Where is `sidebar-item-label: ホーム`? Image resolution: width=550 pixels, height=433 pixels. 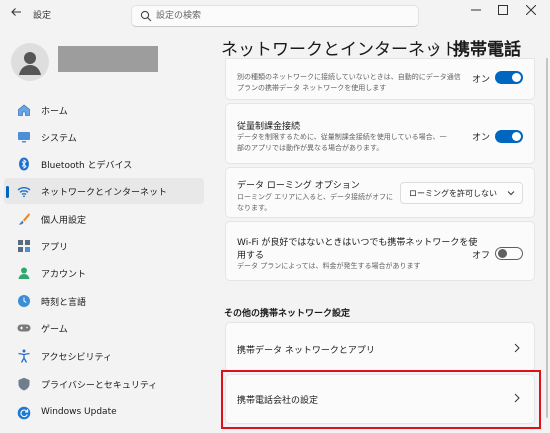
sidebar-item-label: ホーム is located at coordinates (54, 112).